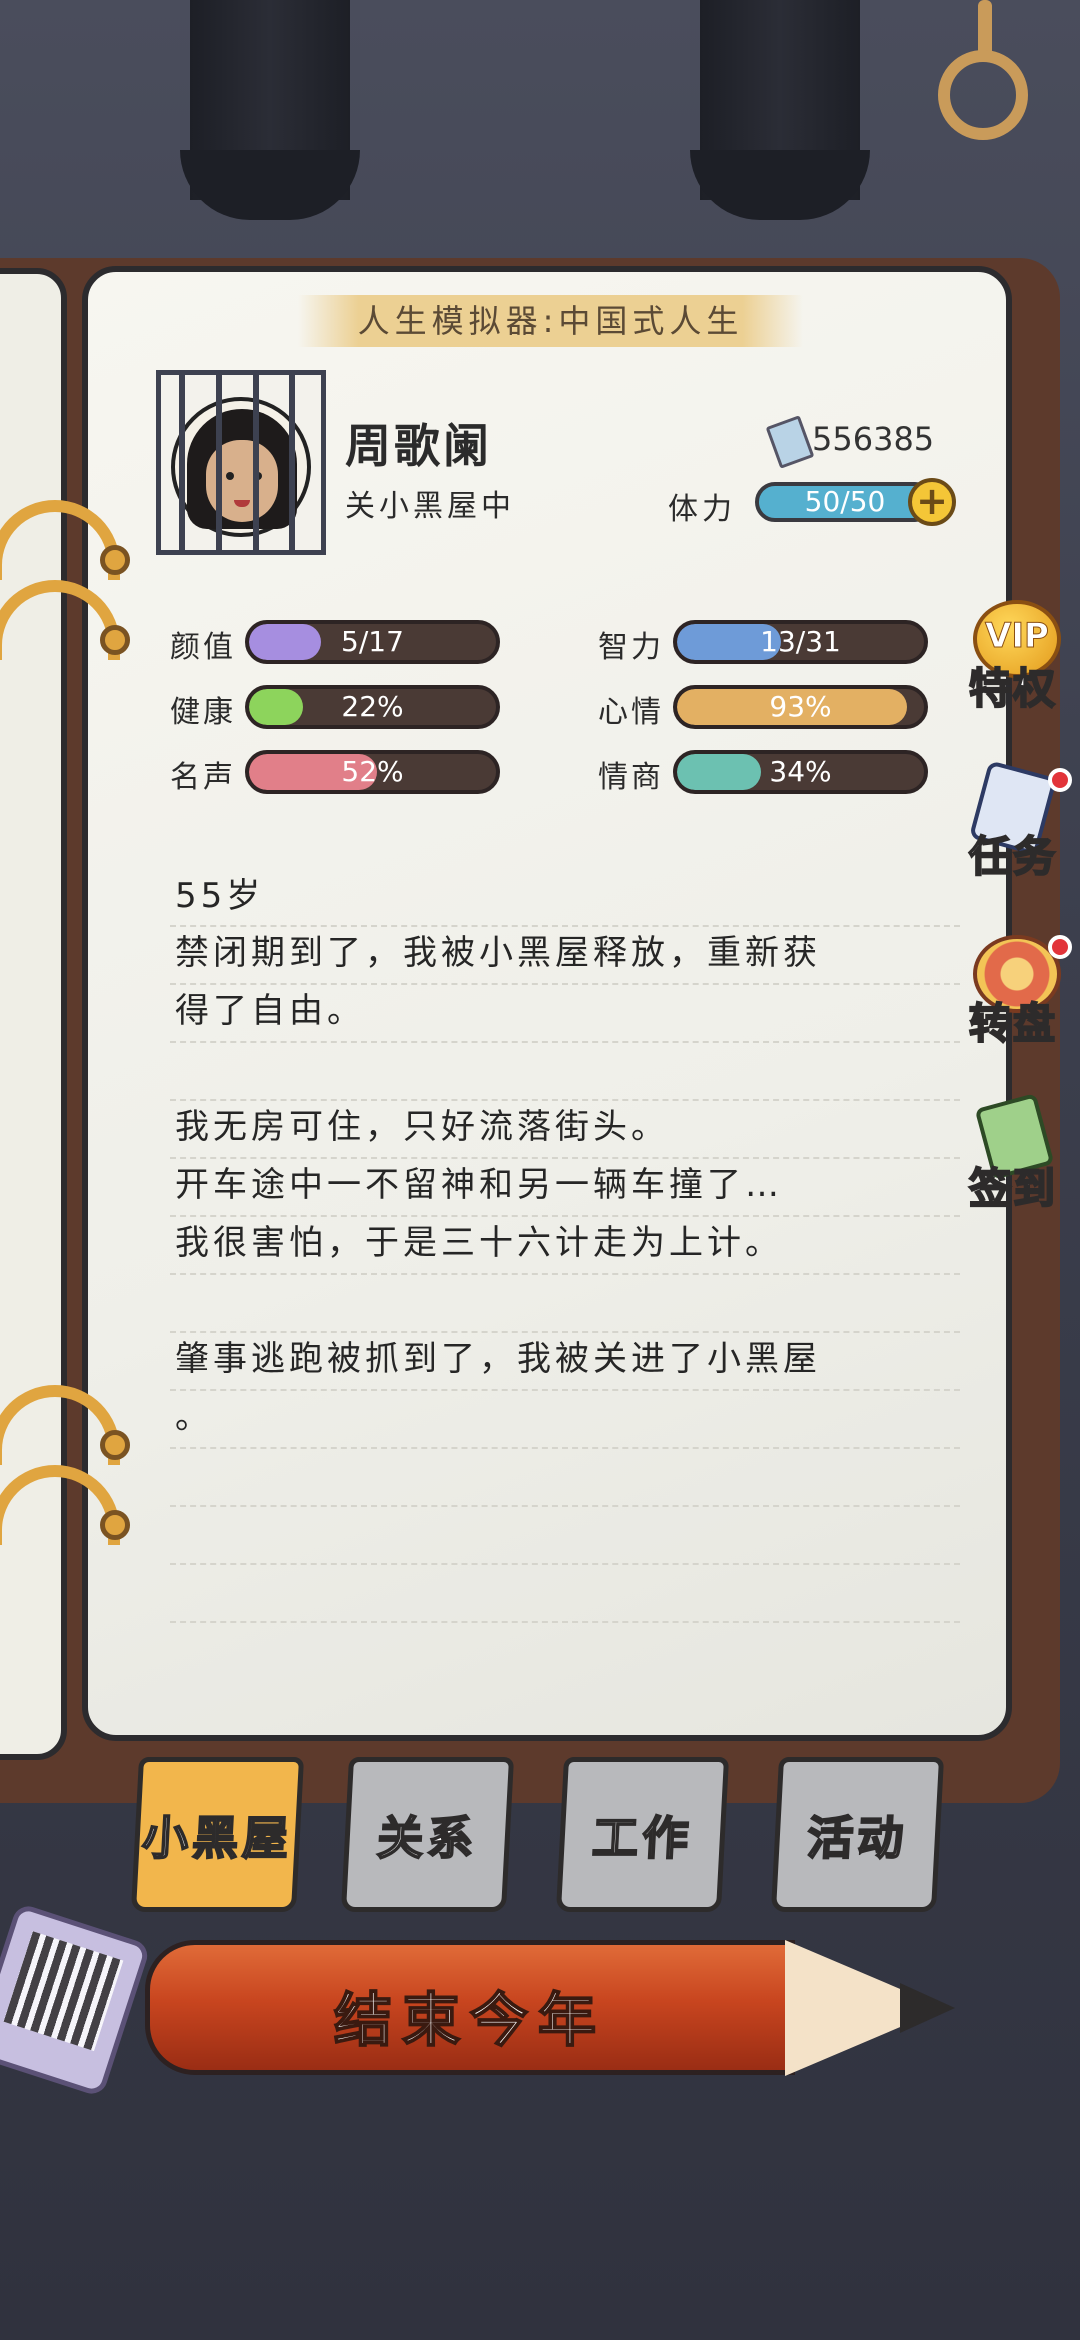 This screenshot has width=1080, height=2340. What do you see at coordinates (1012, 1188) in the screenshot?
I see `checkin-label: 签到` at bounding box center [1012, 1188].